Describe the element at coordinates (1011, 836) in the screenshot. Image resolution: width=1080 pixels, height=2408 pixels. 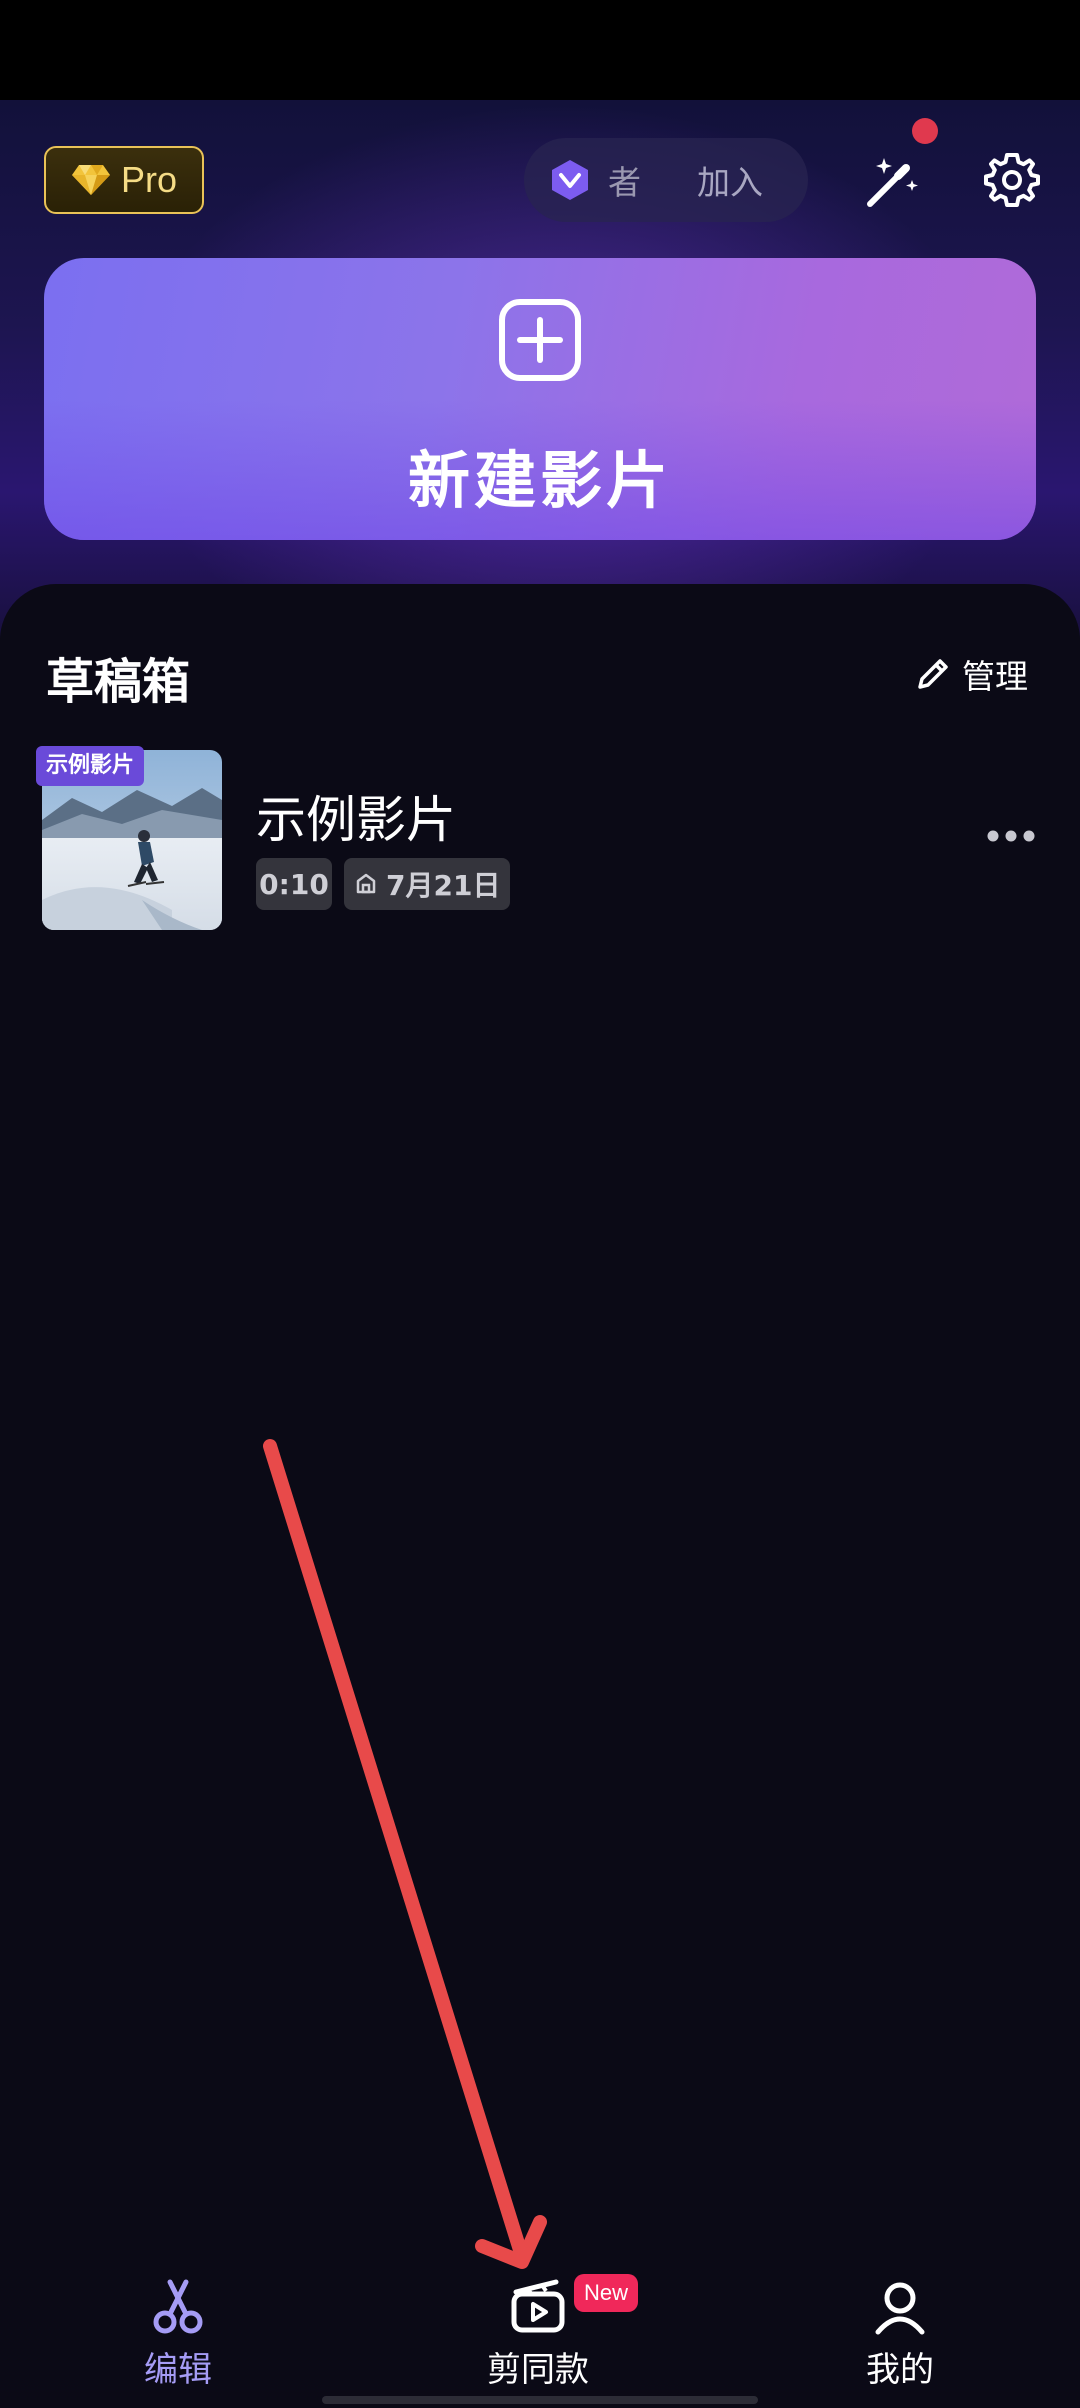
I see `more-options-icon` at that location.